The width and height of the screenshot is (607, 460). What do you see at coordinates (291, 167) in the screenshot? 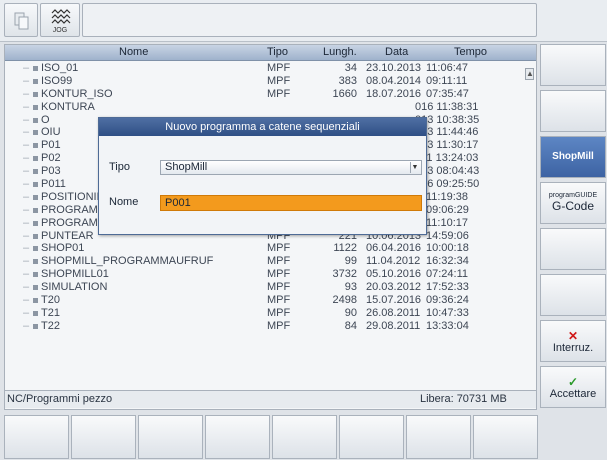
I see `type-select: ShopMill ▼` at bounding box center [291, 167].